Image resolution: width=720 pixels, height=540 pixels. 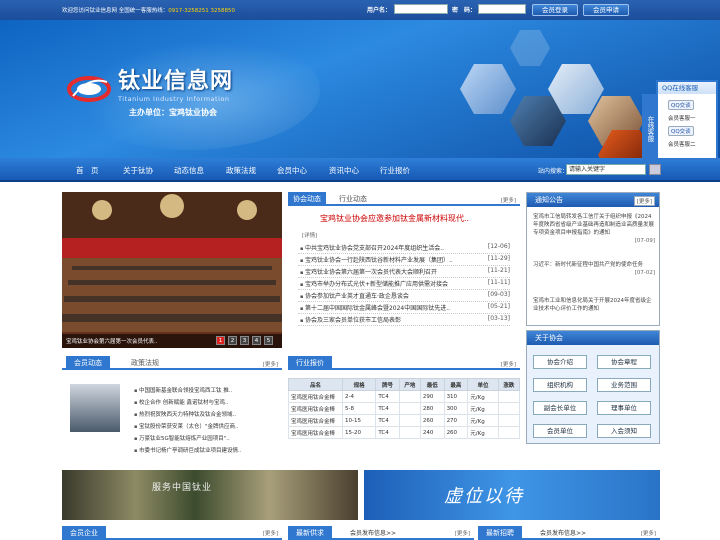 I want to click on about-scope-button: 业务范围, so click(x=624, y=385).